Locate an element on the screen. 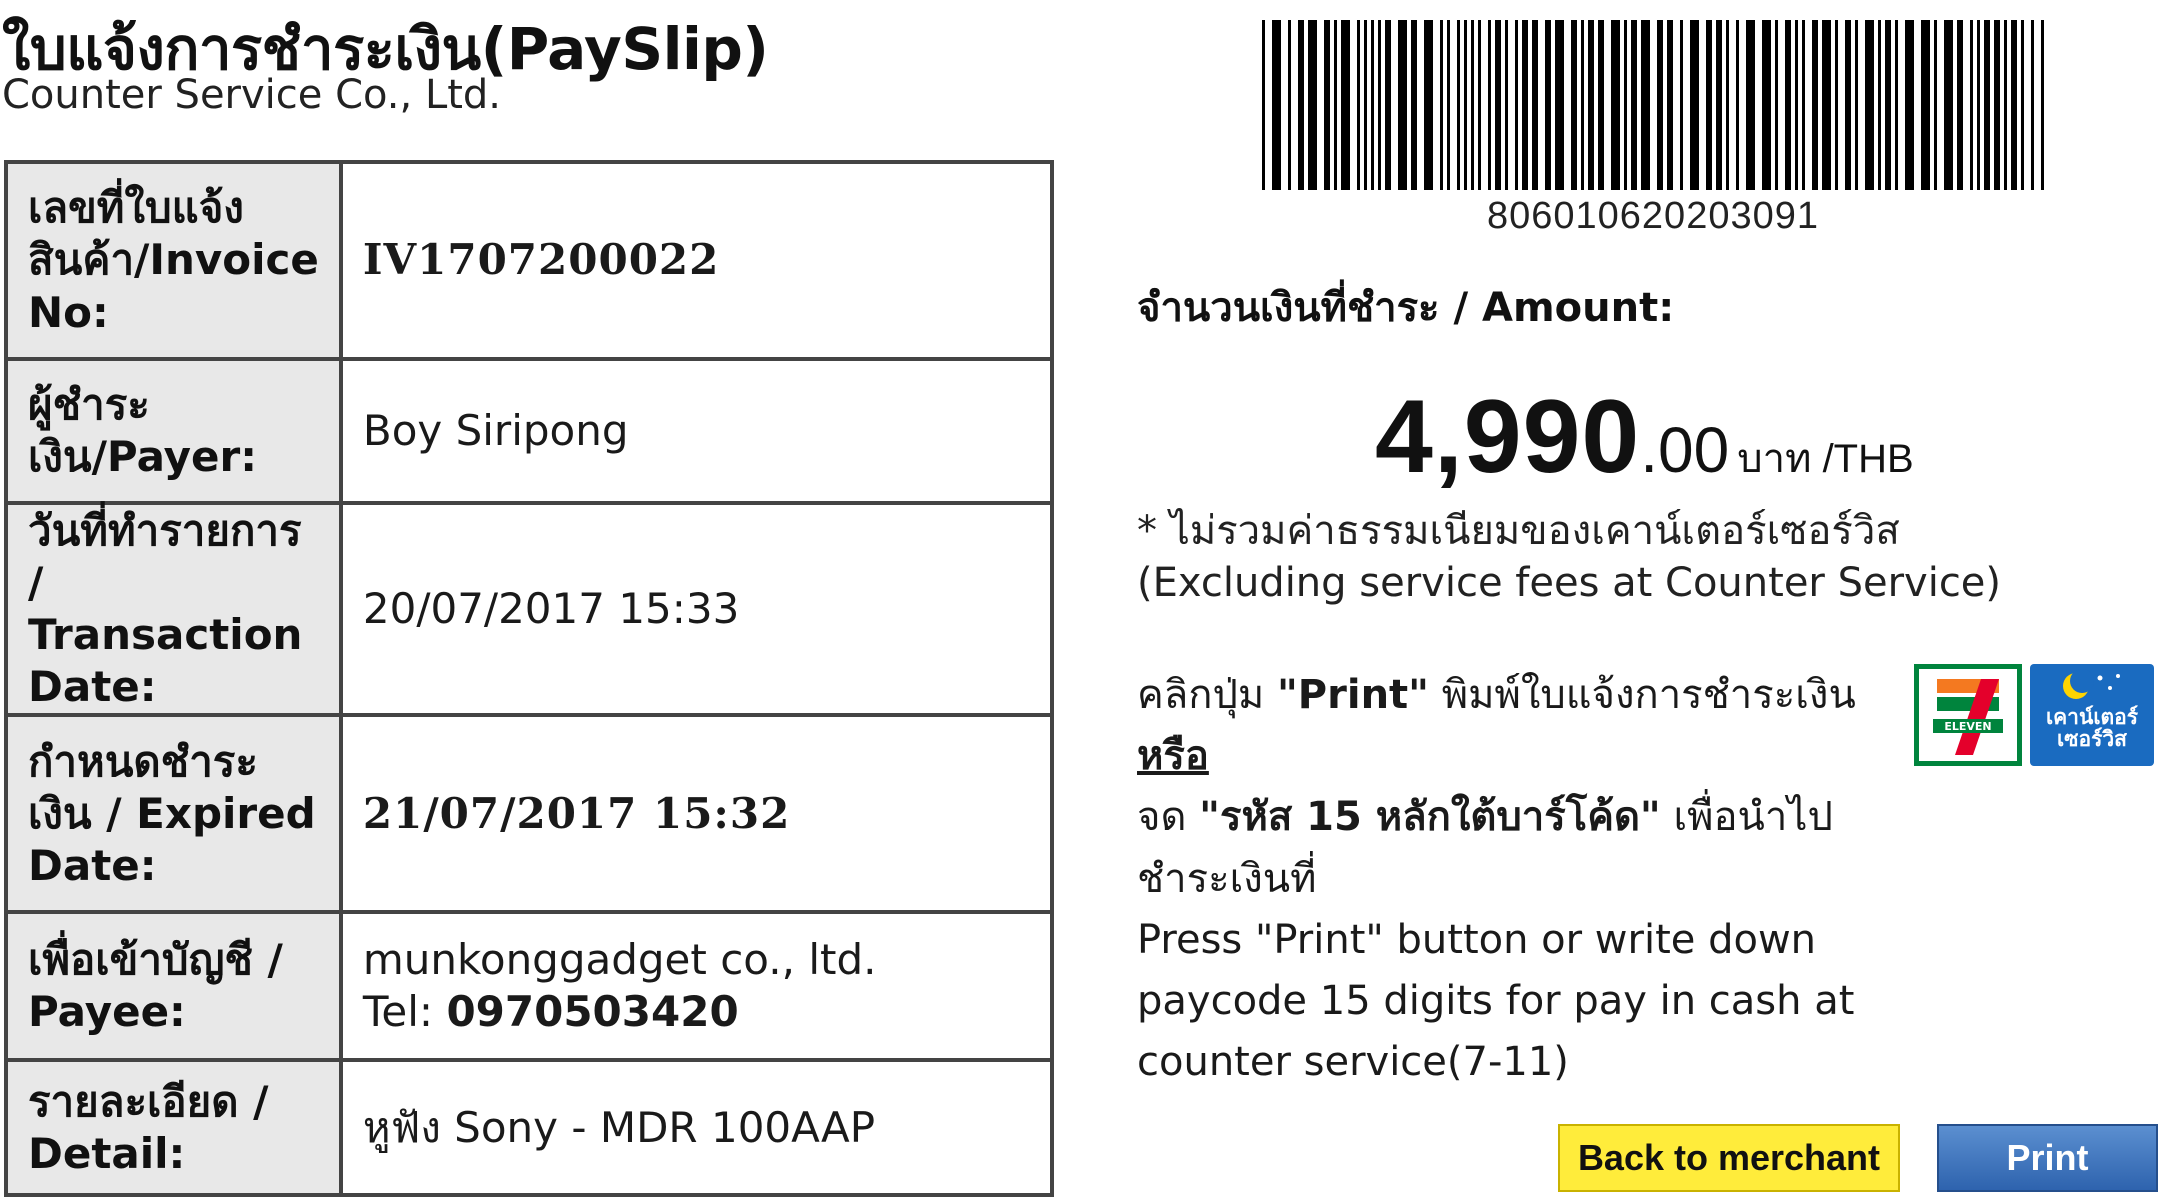 This screenshot has height=1197, width=2160. payee-label: เพื่อเข้าบัญชี / Payee: is located at coordinates (173, 986).